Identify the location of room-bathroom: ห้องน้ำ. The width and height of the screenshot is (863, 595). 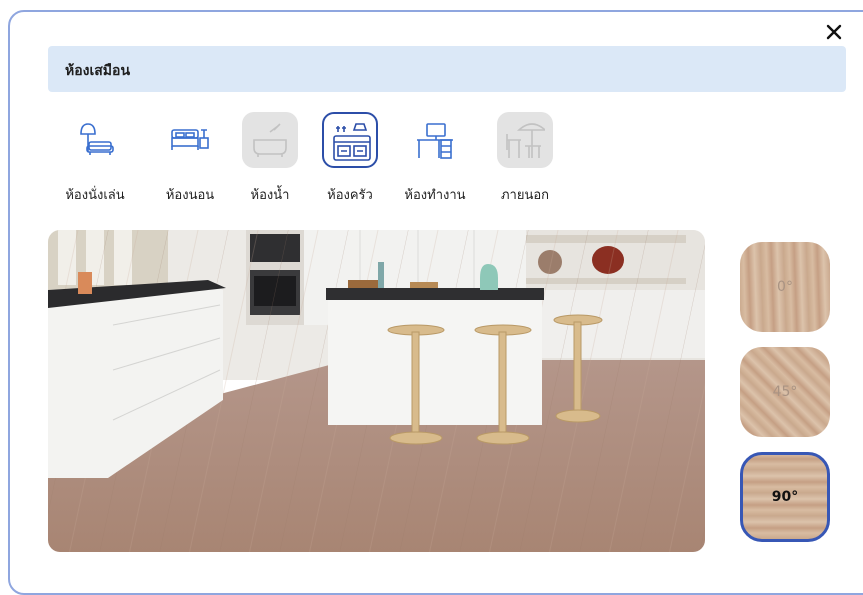
(270, 158).